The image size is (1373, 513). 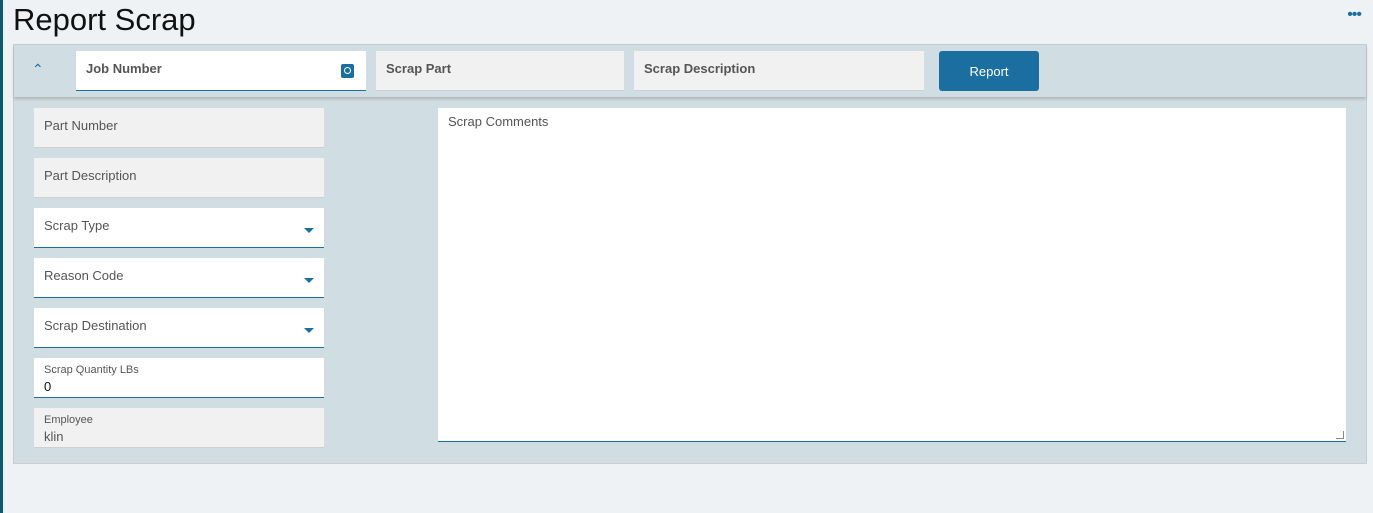 I want to click on employee-value: klin, so click(x=54, y=436).